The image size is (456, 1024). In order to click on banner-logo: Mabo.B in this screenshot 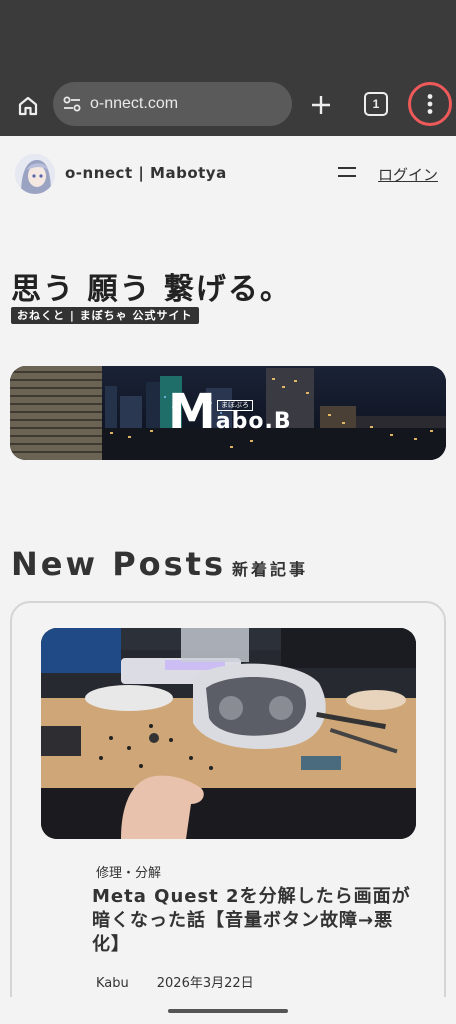, I will do `click(230, 412)`.